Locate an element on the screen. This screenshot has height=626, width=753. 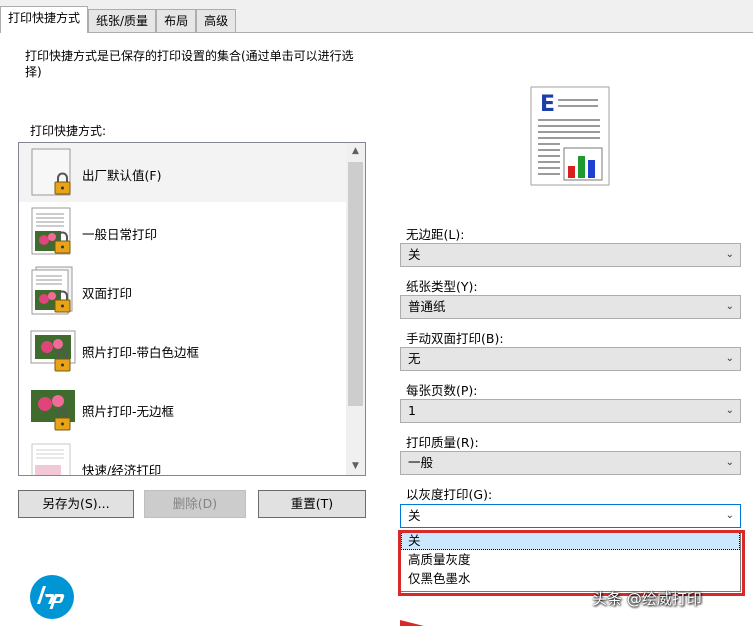
list-item-label: 快速/经济打印 is located at coordinates (122, 469).